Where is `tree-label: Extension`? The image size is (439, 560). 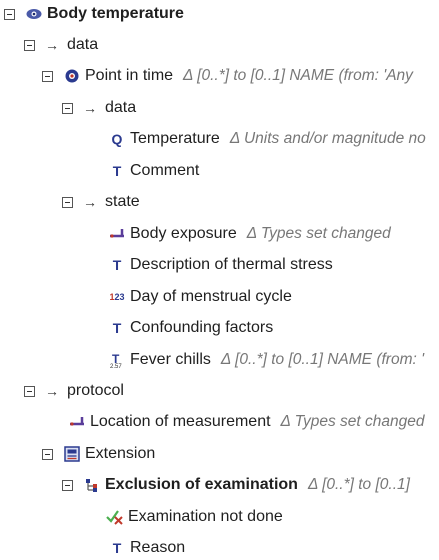 tree-label: Extension is located at coordinates (120, 453).